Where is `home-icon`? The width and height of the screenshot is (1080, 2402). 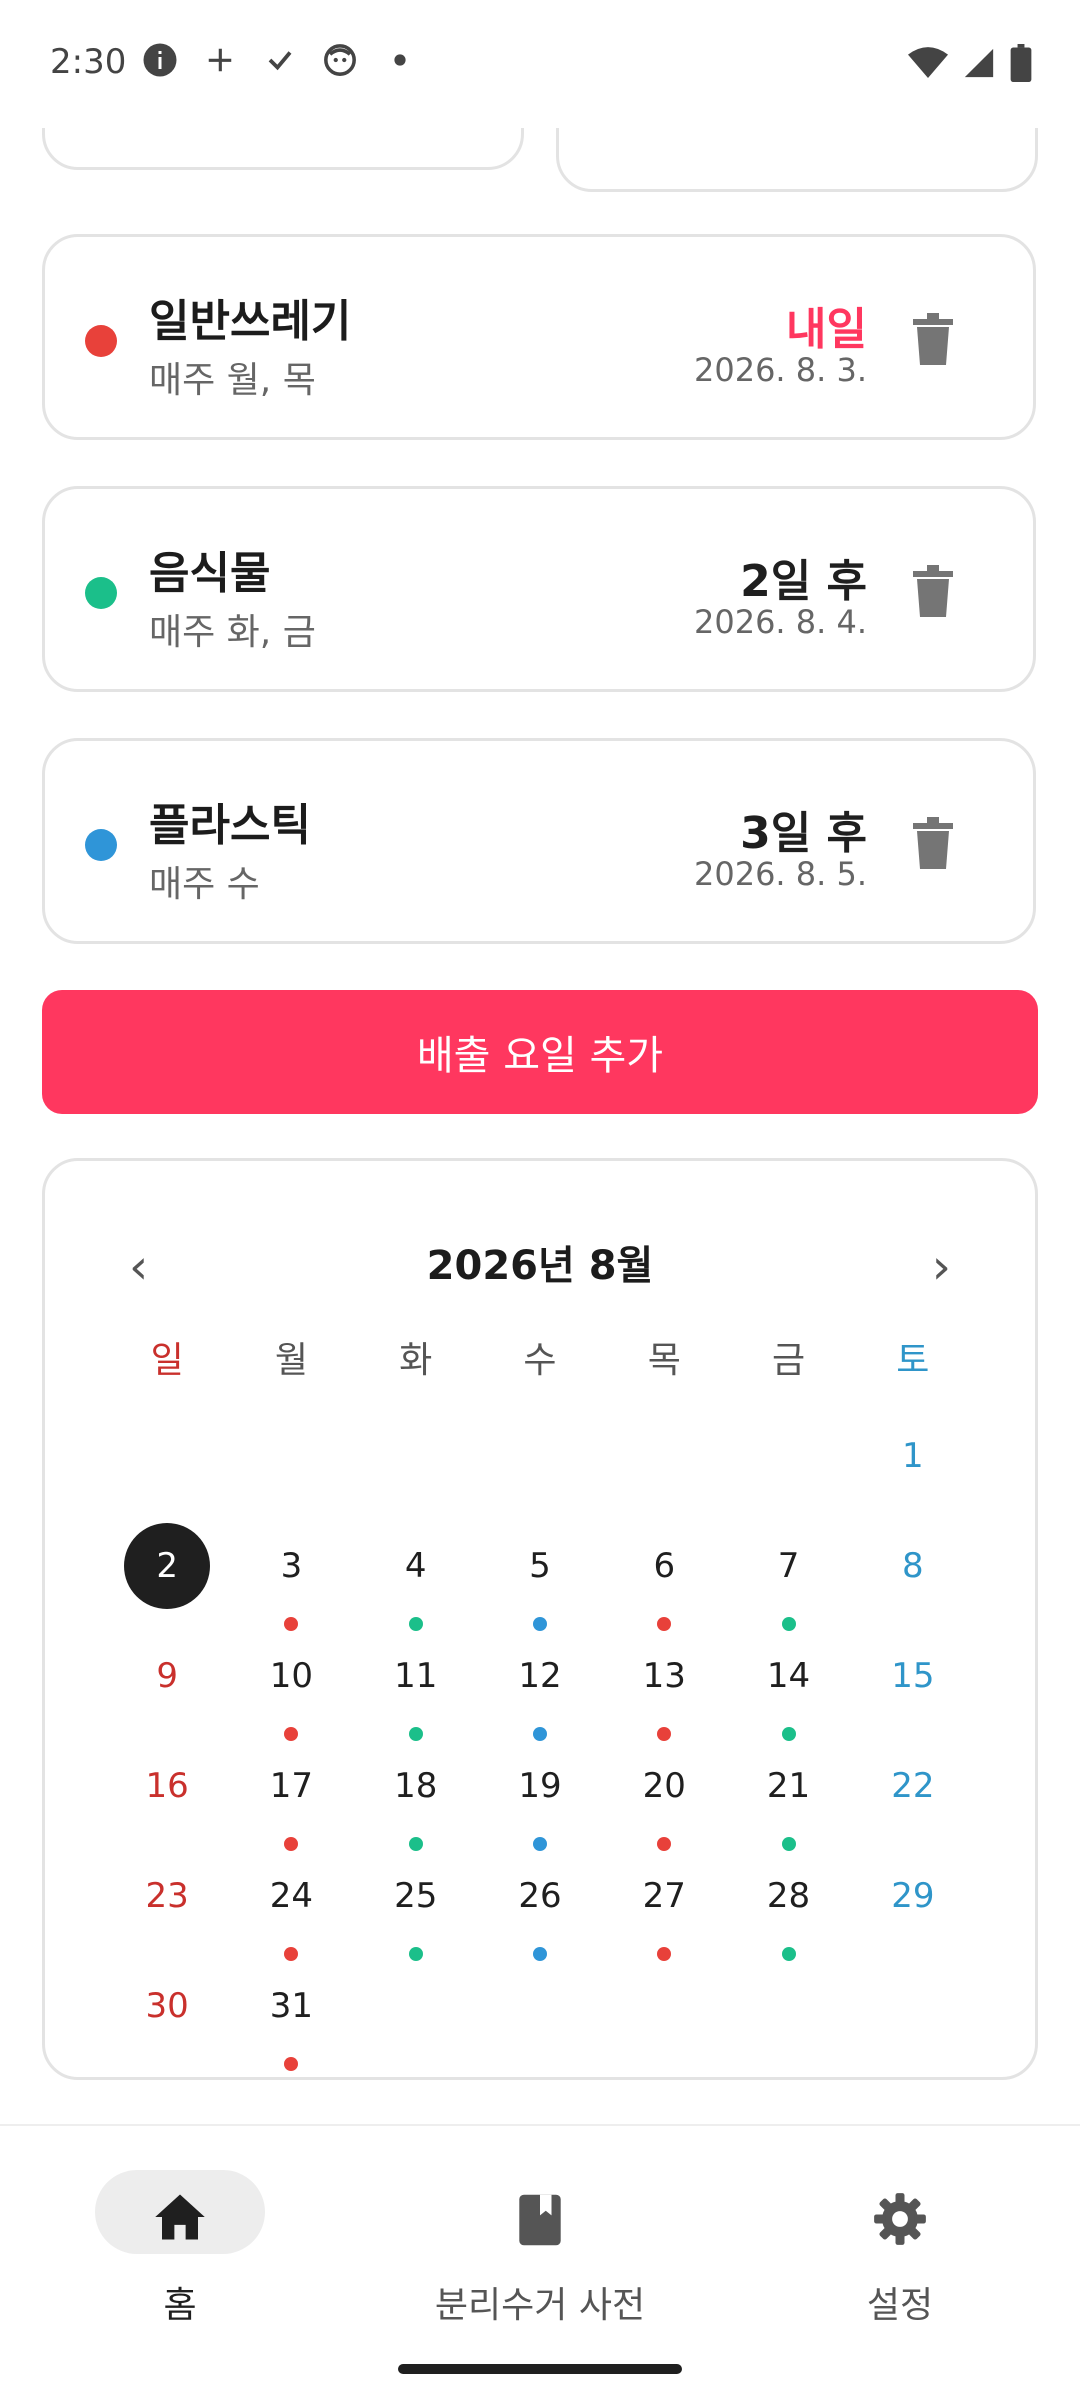
home-icon is located at coordinates (180, 2217).